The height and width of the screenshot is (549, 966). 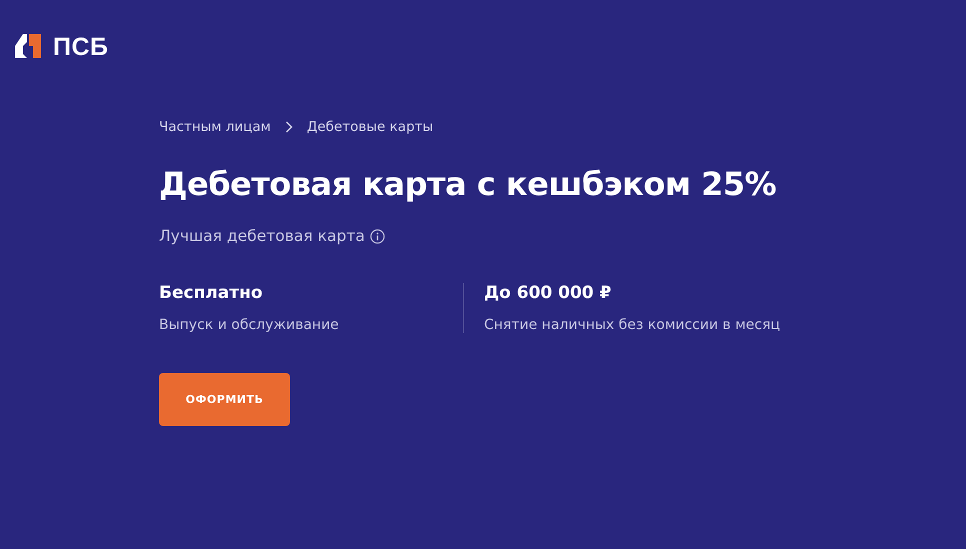 What do you see at coordinates (215, 127) in the screenshot?
I see `breadcrumb-link: Частным лицам` at bounding box center [215, 127].